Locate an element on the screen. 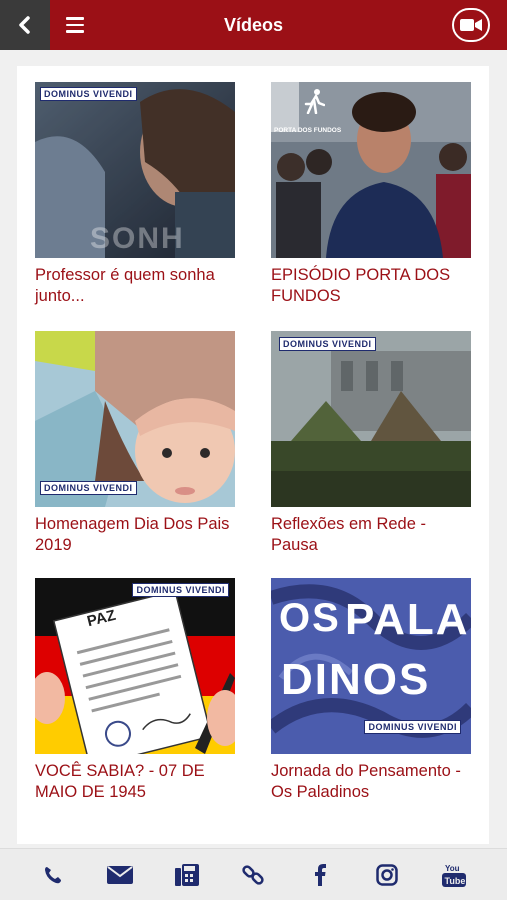  link-icon is located at coordinates (253, 875).